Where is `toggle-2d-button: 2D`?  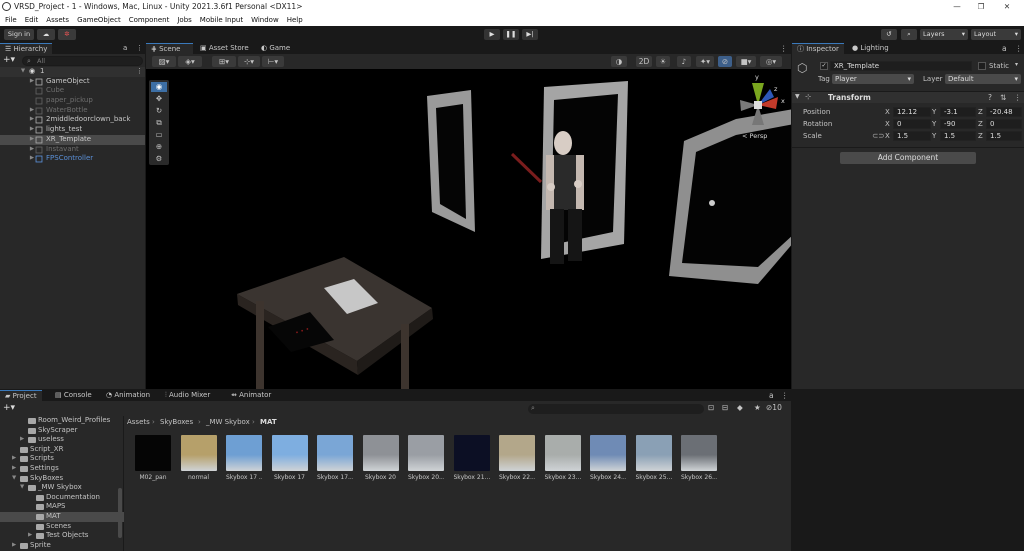
toggle-2d-button: 2D is located at coordinates (644, 61).